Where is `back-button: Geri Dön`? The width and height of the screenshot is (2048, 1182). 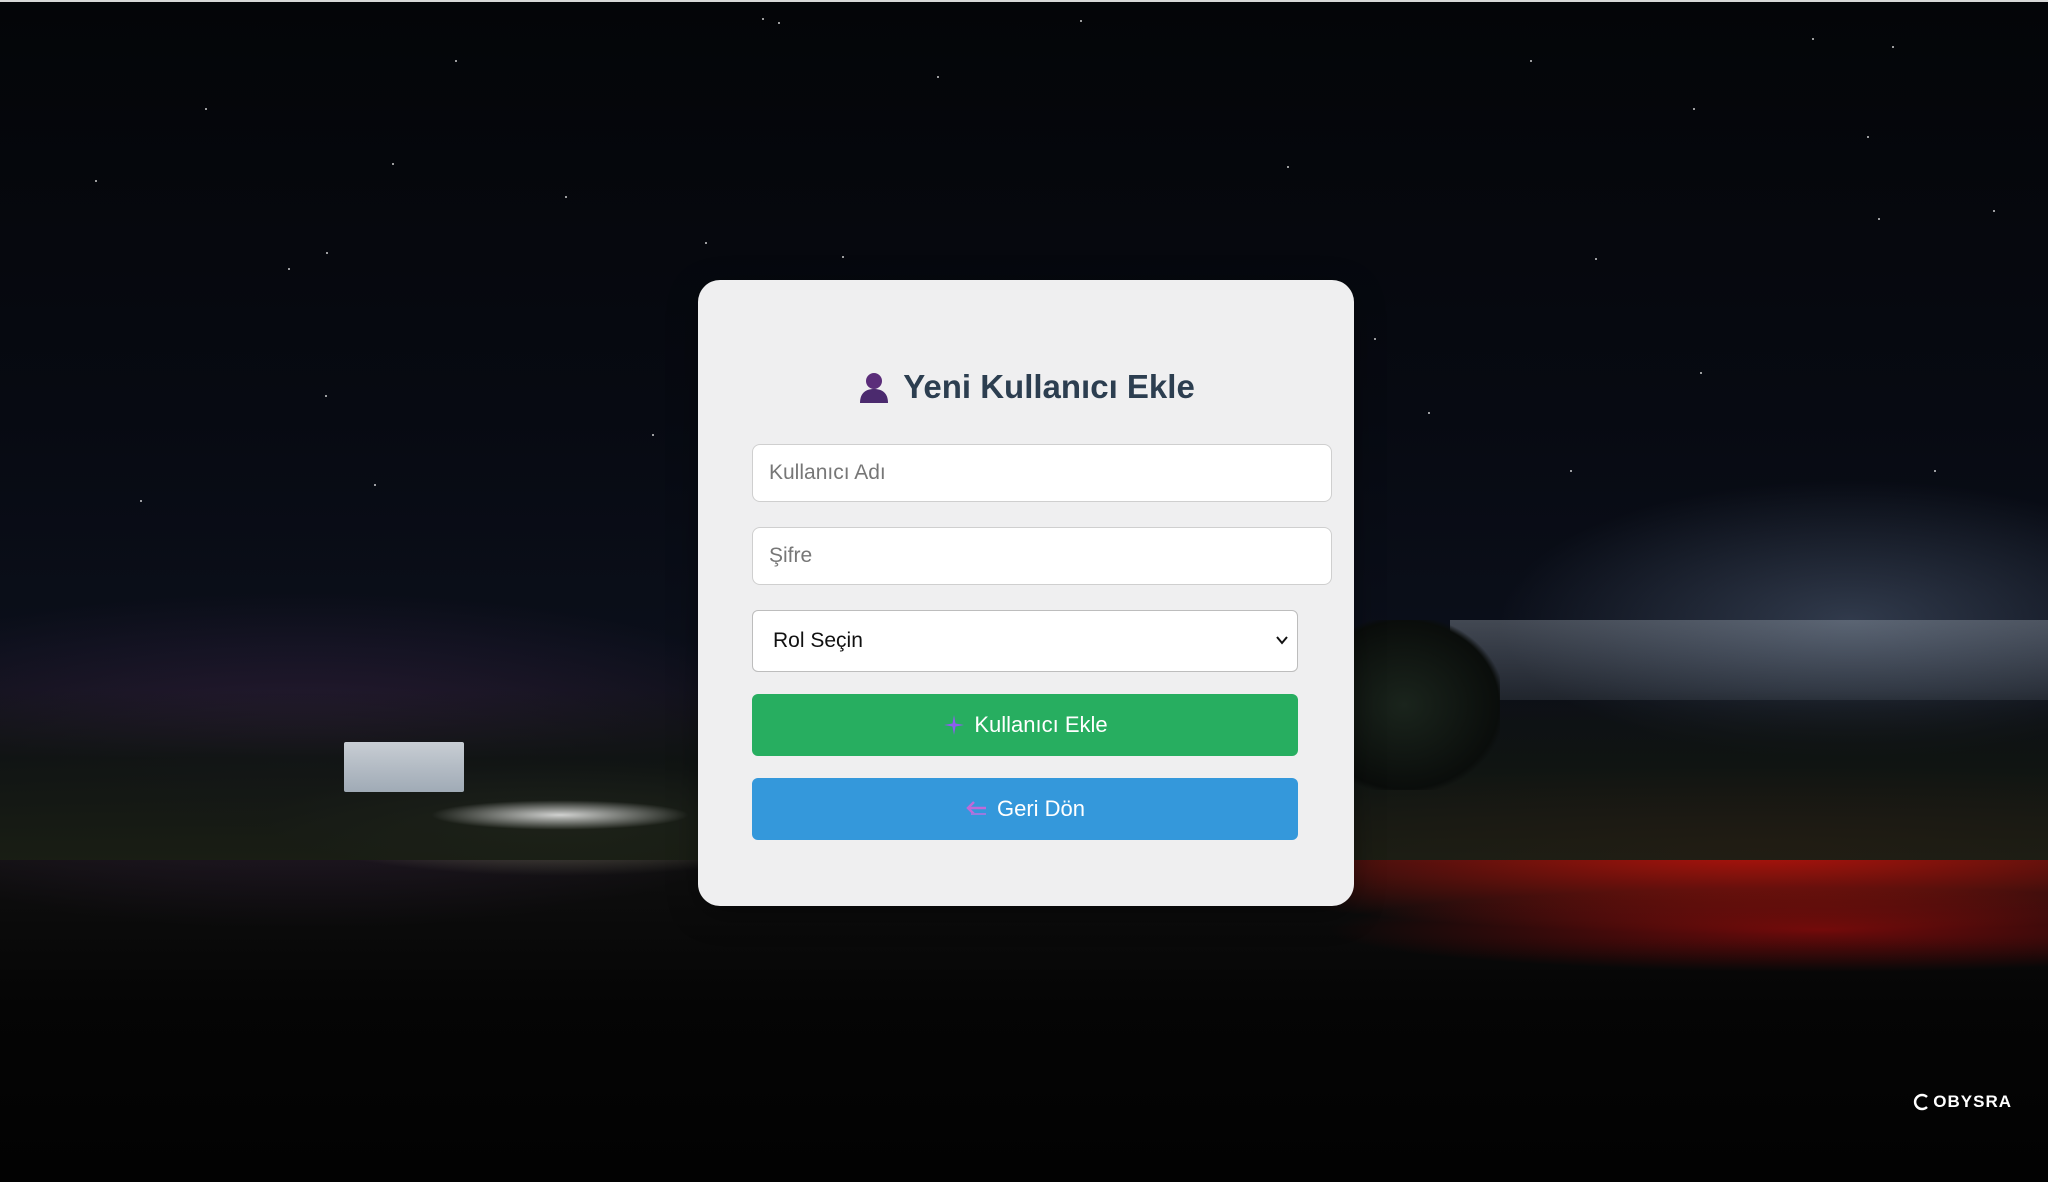
back-button: Geri Dön is located at coordinates (1025, 809).